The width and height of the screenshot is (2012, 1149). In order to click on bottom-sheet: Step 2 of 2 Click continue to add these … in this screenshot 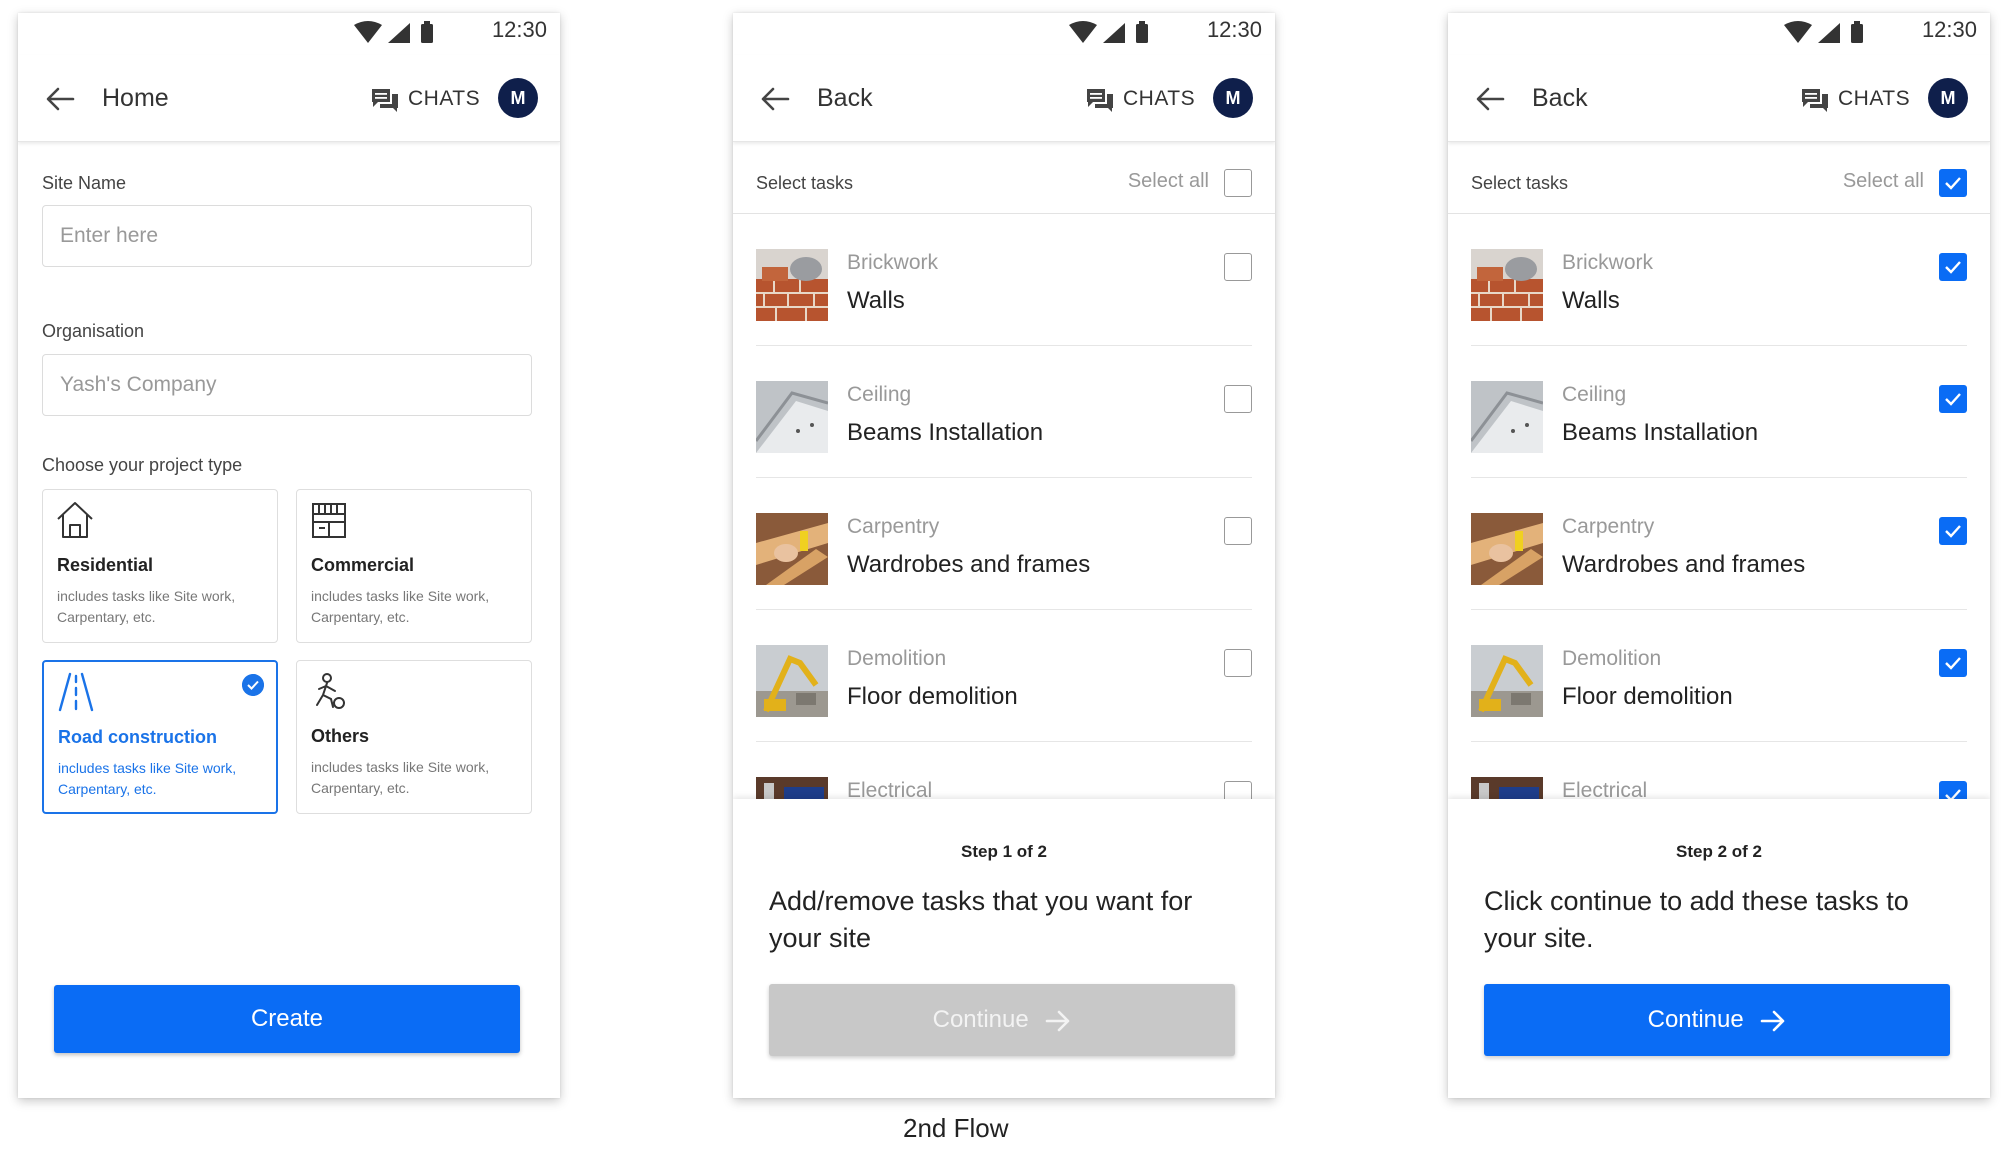, I will do `click(1719, 948)`.